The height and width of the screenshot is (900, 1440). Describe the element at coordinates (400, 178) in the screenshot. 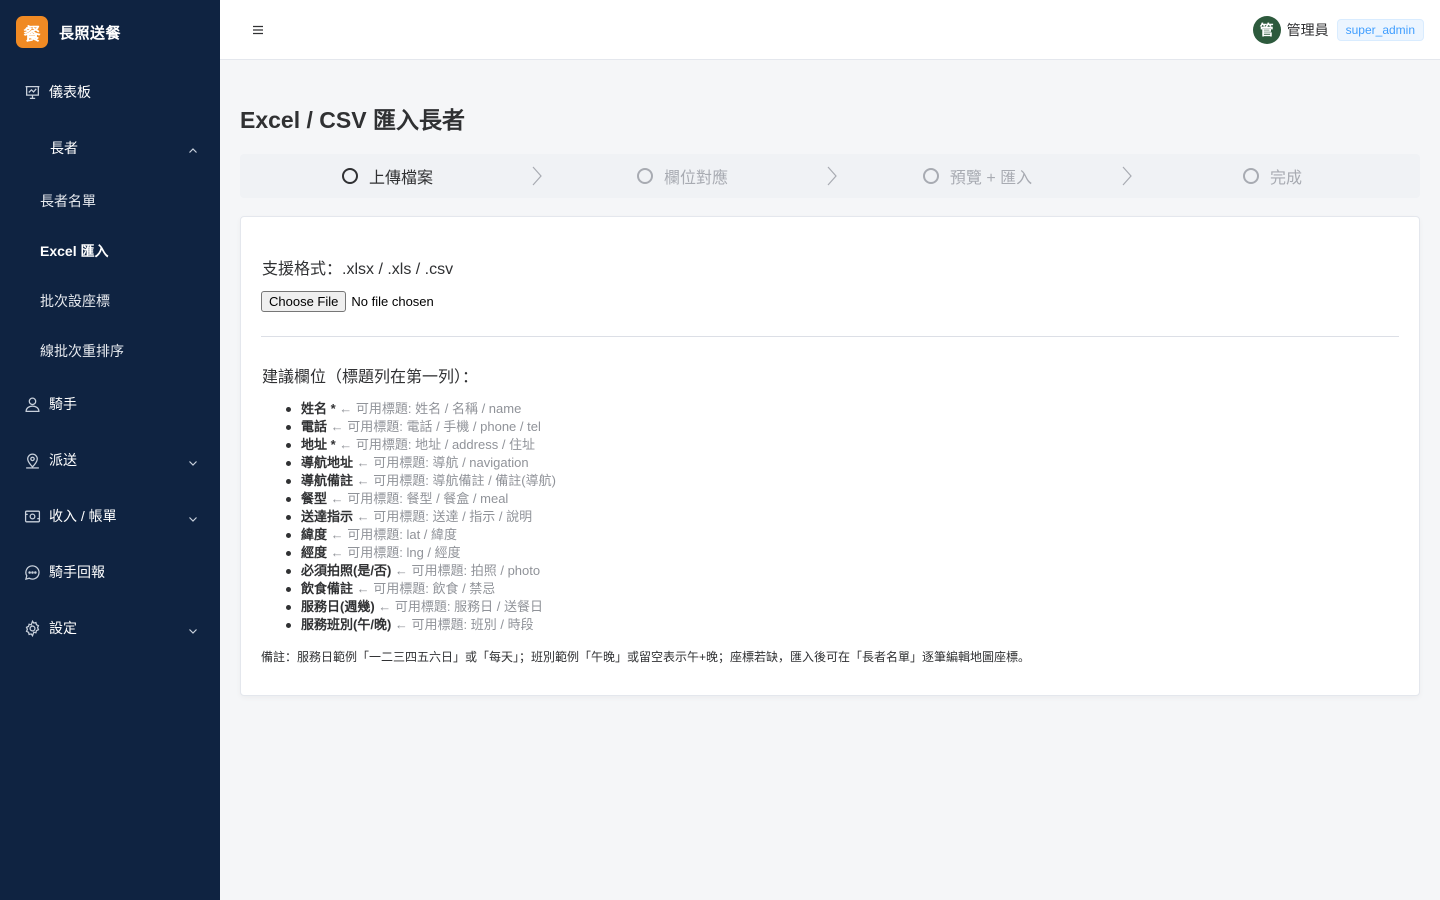

I see `step-label: 上傳檔案` at that location.